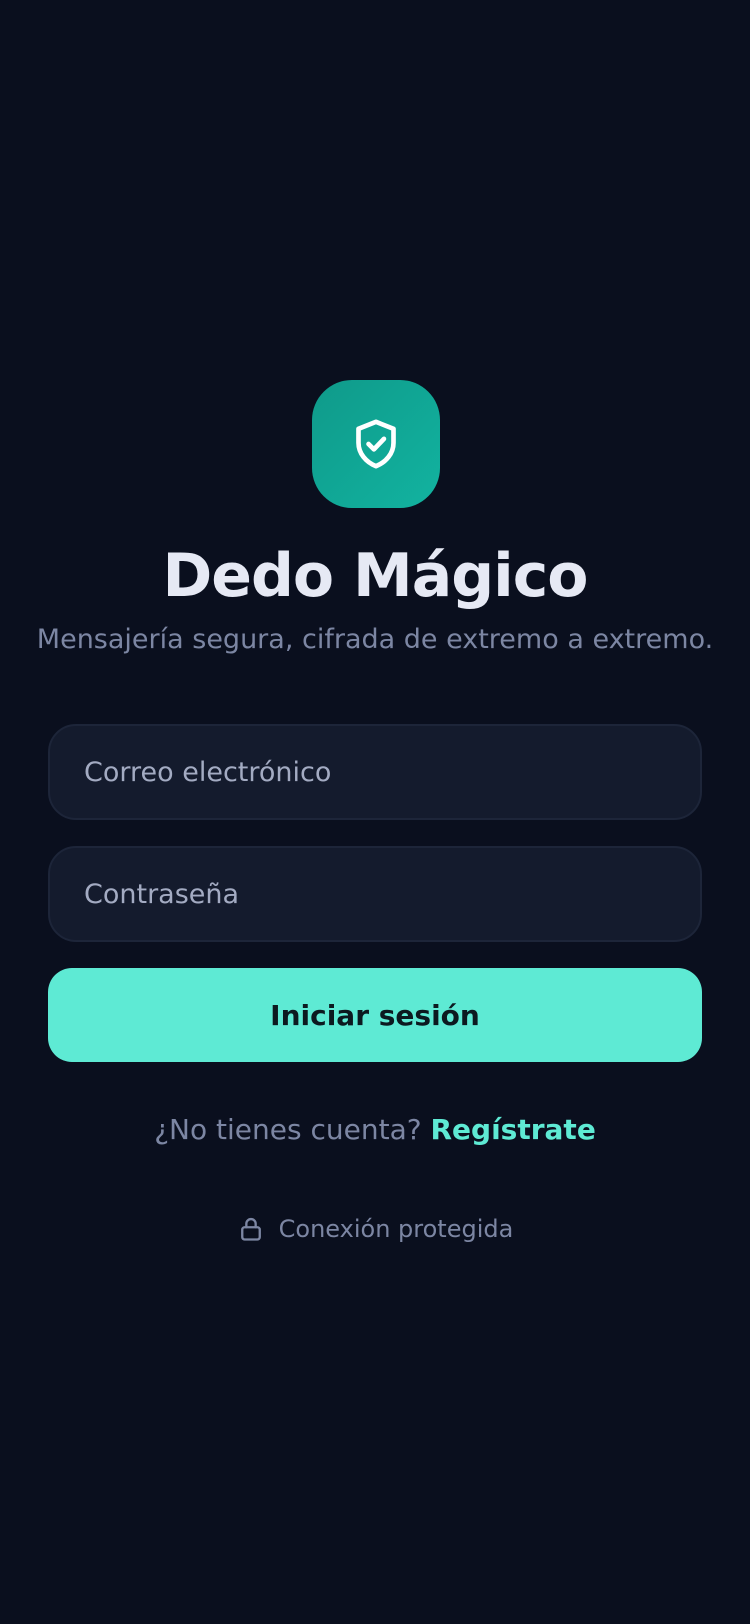  What do you see at coordinates (391, 772) in the screenshot?
I see `email-input` at bounding box center [391, 772].